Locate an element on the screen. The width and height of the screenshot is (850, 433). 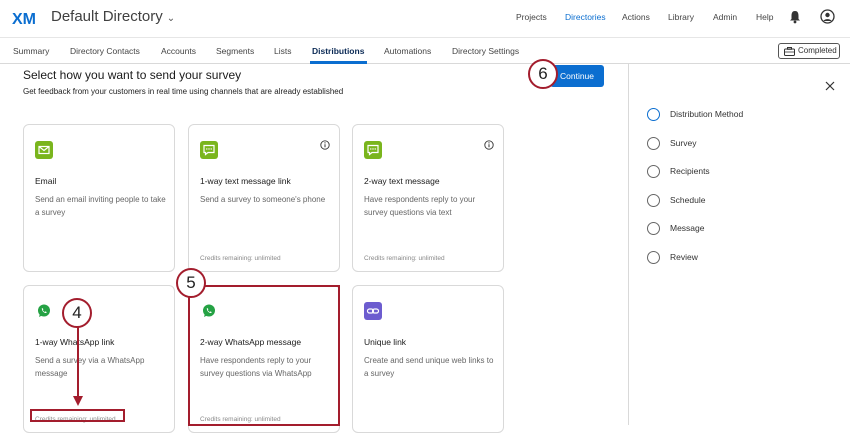
tab-directory-contacts: Directory Contacts is located at coordinates (105, 51).